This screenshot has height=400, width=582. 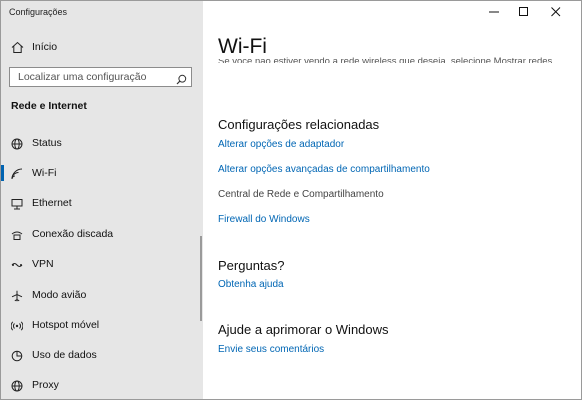 What do you see at coordinates (17, 203) in the screenshot?
I see `ethernet-icon` at bounding box center [17, 203].